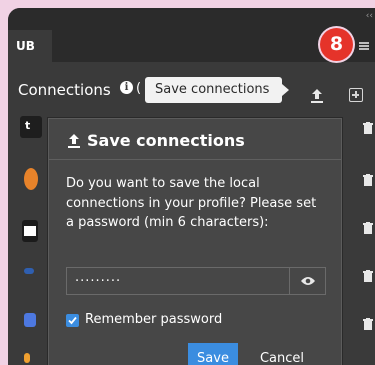 The image size is (375, 365). I want to click on tab-ub: UB, so click(30, 46).